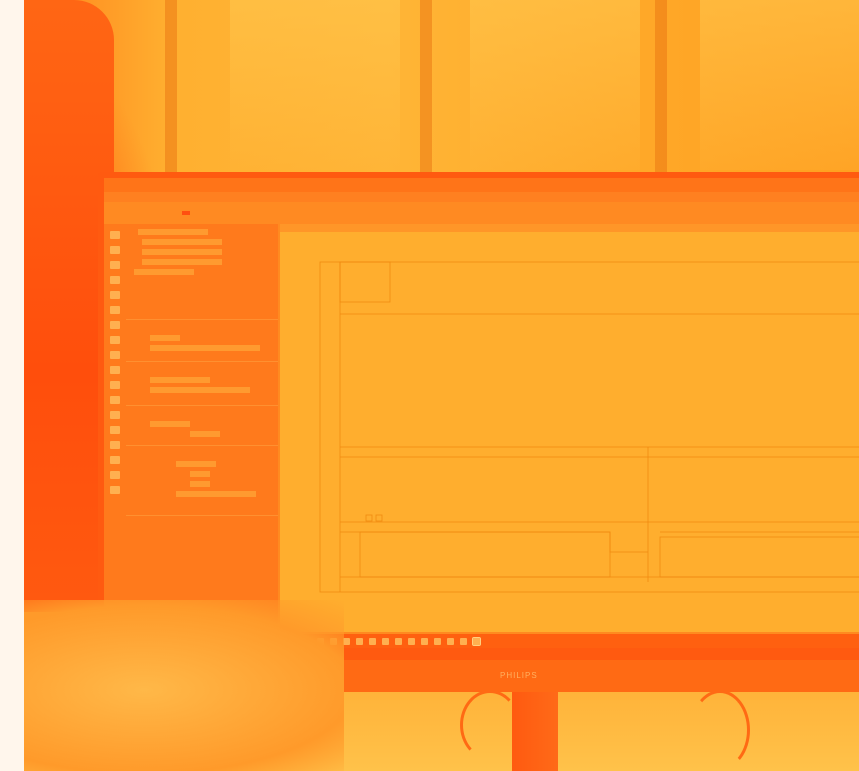 The image size is (859, 771). What do you see at coordinates (519, 675) in the screenshot?
I see `monitor-brand-logo: PHILIPS` at bounding box center [519, 675].